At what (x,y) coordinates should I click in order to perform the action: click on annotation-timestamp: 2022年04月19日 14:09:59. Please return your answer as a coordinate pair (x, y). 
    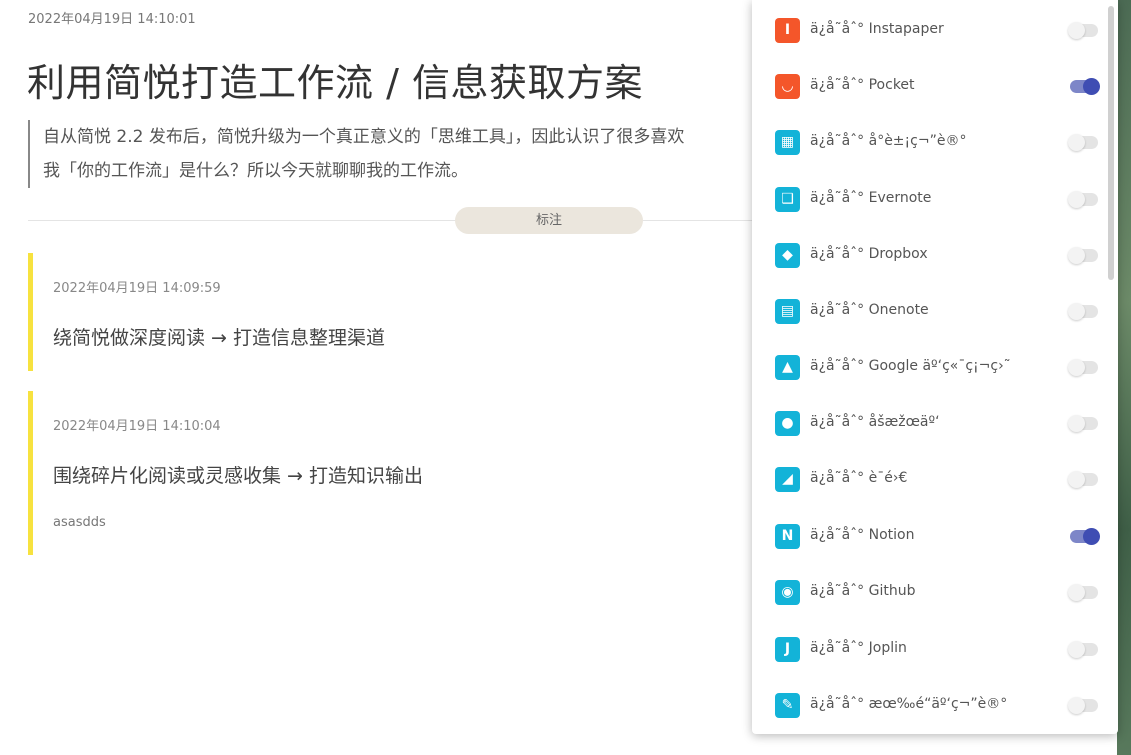
    Looking at the image, I should click on (137, 288).